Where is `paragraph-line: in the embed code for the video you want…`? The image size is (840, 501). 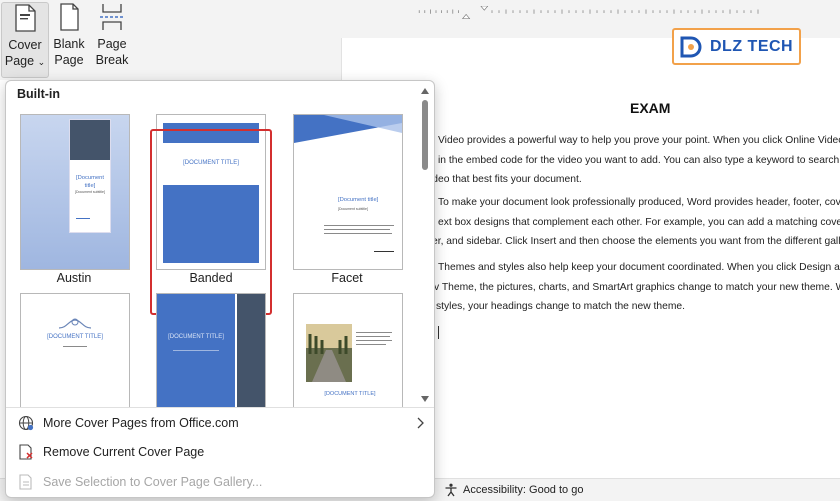 paragraph-line: in the embed code for the video you want… is located at coordinates (639, 160).